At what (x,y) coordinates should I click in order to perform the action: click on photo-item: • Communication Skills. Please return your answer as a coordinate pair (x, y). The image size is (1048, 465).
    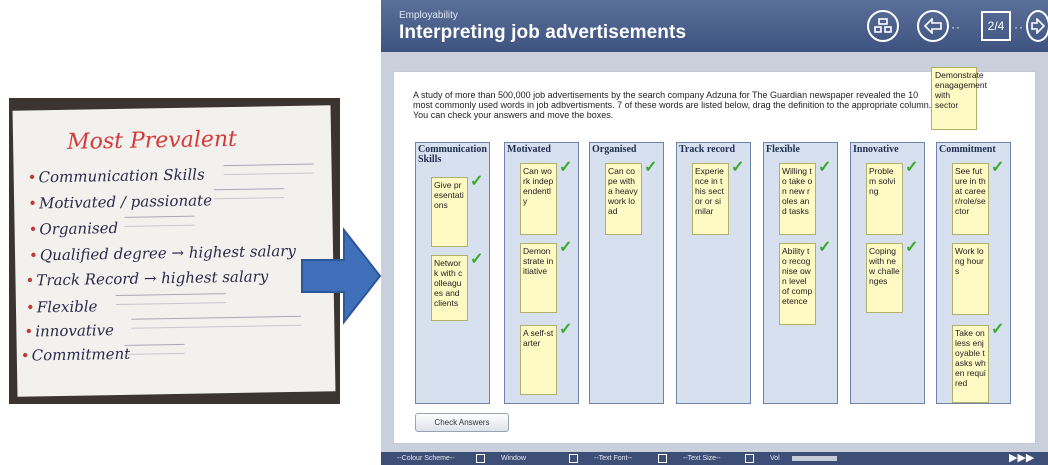
    Looking at the image, I should click on (116, 176).